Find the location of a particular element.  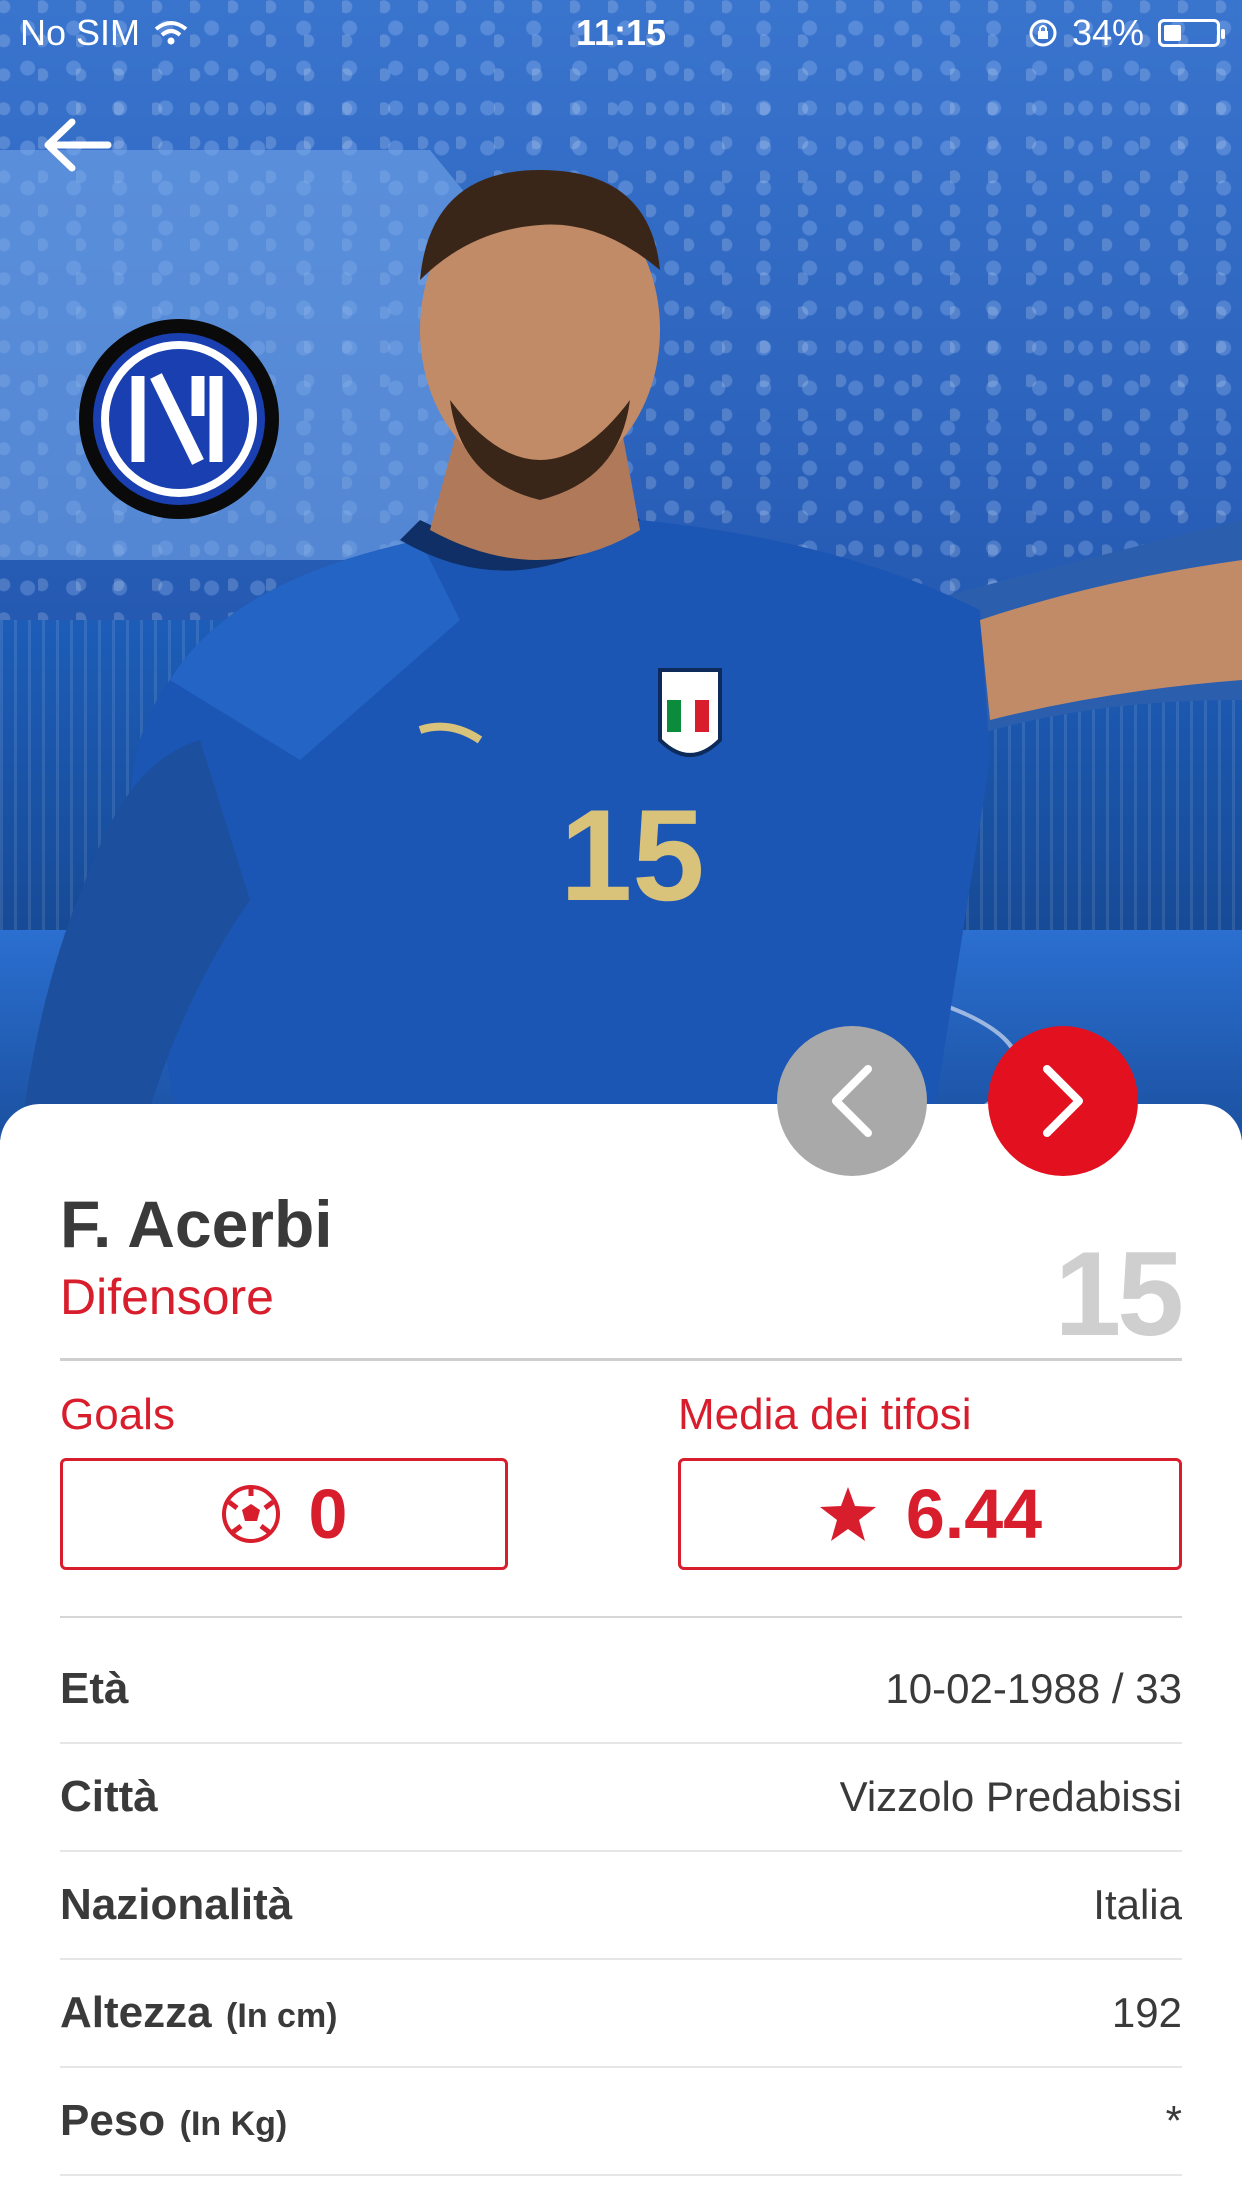

detail-label: Città is located at coordinates (109, 1796).